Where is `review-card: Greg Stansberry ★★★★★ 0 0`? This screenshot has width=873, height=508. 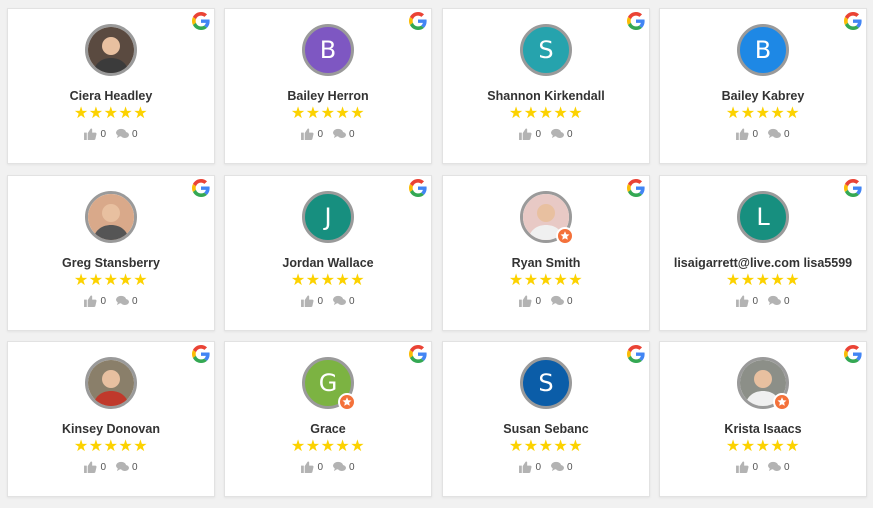 review-card: Greg Stansberry ★★★★★ 0 0 is located at coordinates (111, 253).